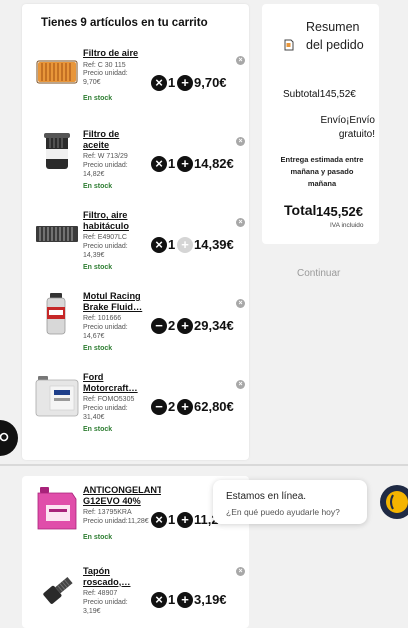 This screenshot has height=628, width=408. Describe the element at coordinates (115, 220) in the screenshot. I see `product-name-link: Filtro, aire habitáculo` at that location.